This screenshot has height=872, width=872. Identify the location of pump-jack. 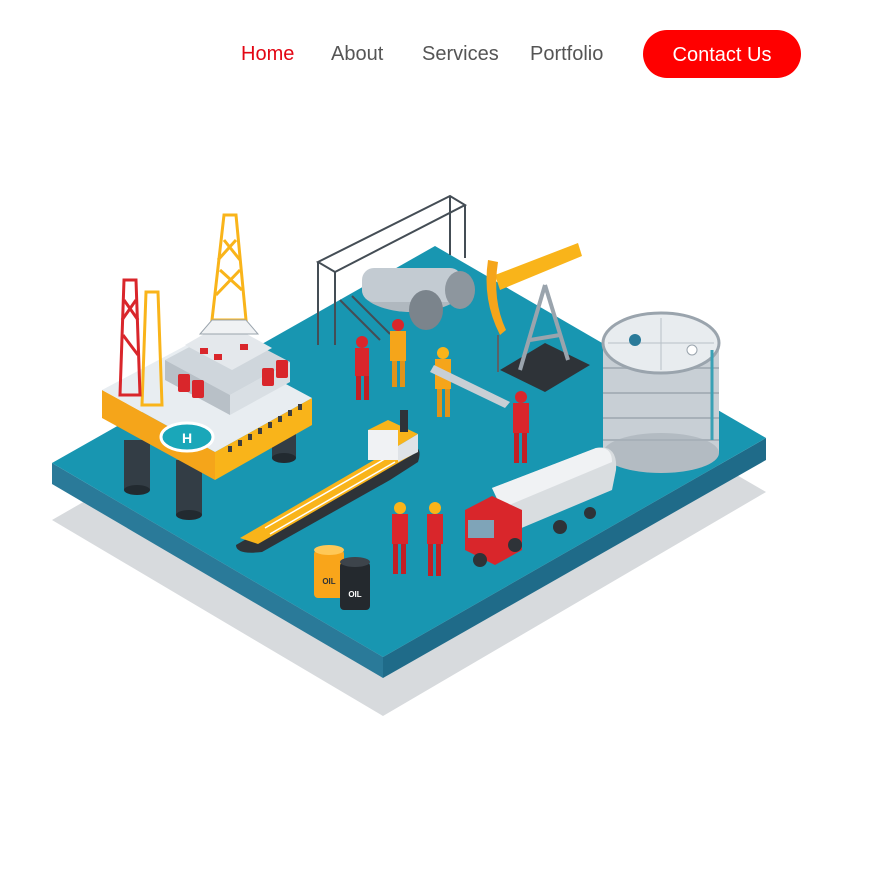
(538, 317).